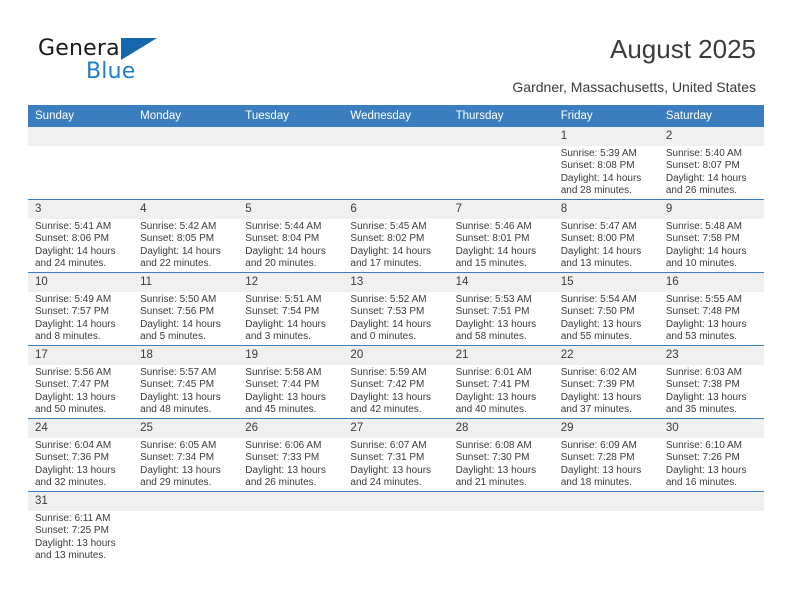 The height and width of the screenshot is (612, 792). Describe the element at coordinates (387, 385) in the screenshot. I see `sunset-time: Sunset: 7:42 PM` at that location.